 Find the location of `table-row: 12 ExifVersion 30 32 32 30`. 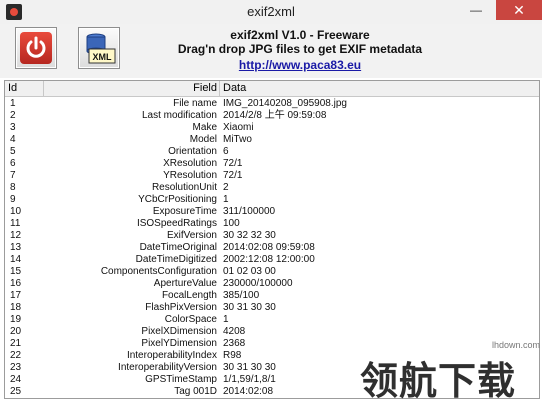

table-row: 12 ExifVersion 30 32 32 30 is located at coordinates (272, 235).